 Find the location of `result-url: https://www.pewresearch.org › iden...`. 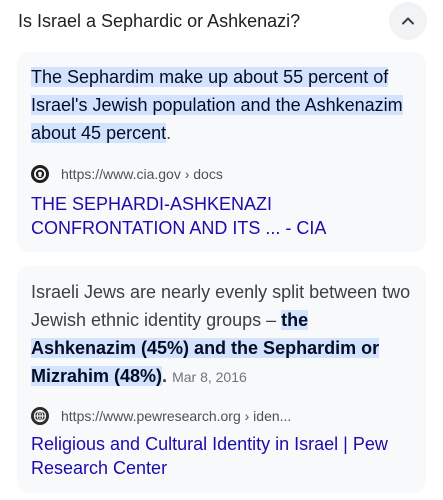

result-url: https://www.pewresearch.org › iden... is located at coordinates (176, 416).